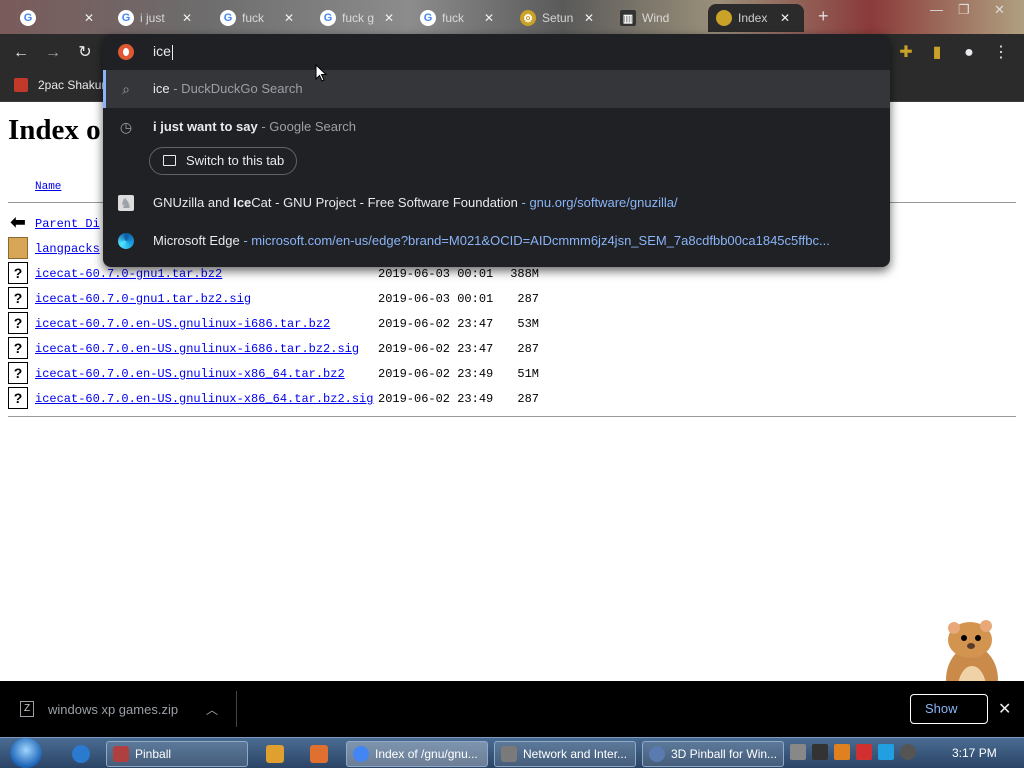 The image size is (1024, 768). What do you see at coordinates (26, 753) in the screenshot?
I see `start-button` at bounding box center [26, 753].